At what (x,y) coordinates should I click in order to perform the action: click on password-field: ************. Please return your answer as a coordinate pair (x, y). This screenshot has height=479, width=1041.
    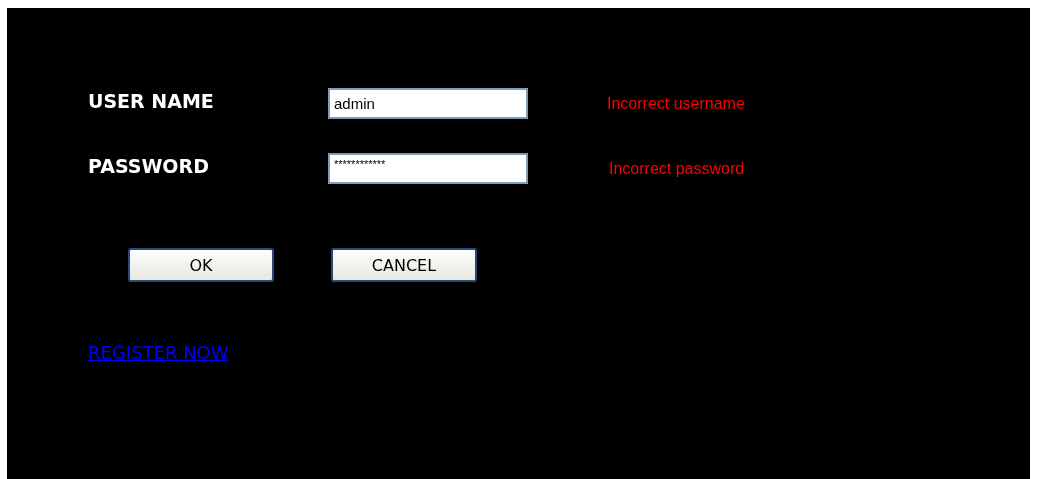
    Looking at the image, I should click on (428, 168).